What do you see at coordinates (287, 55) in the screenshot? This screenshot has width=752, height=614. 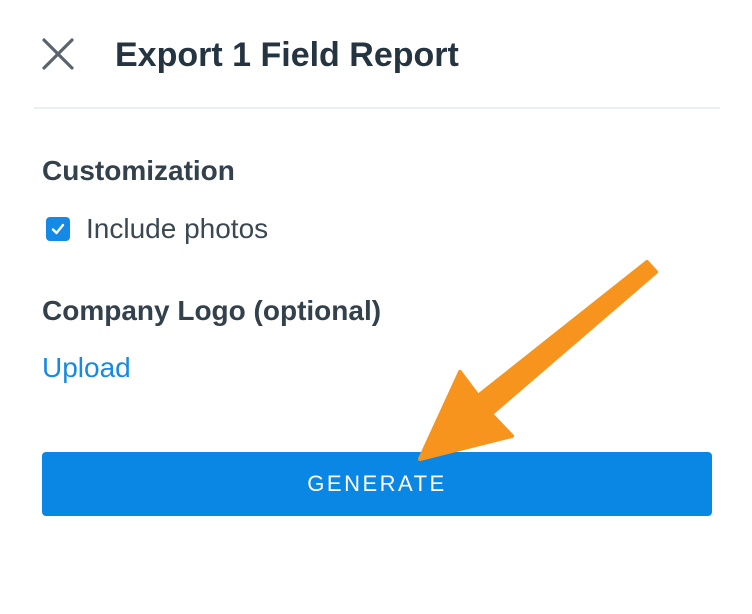 I see `dialog-title: Export 1 Field Report` at bounding box center [287, 55].